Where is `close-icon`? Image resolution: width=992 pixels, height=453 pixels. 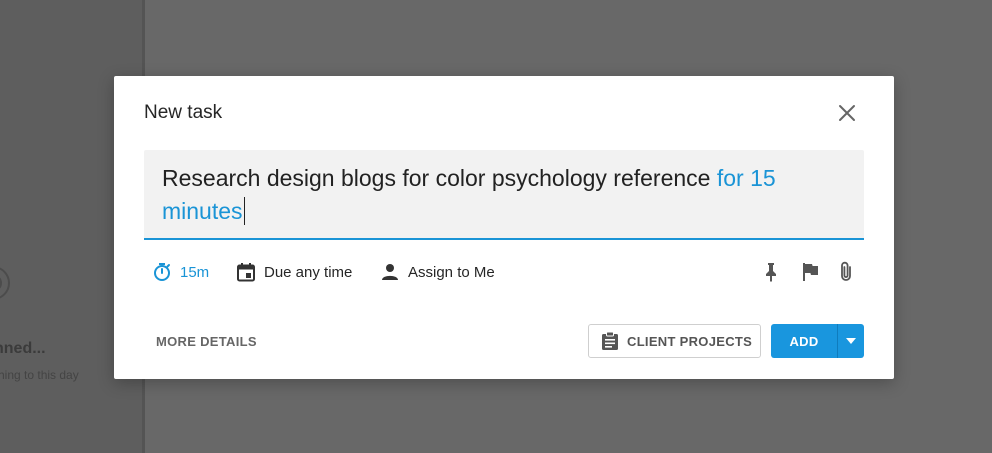
close-icon is located at coordinates (847, 113).